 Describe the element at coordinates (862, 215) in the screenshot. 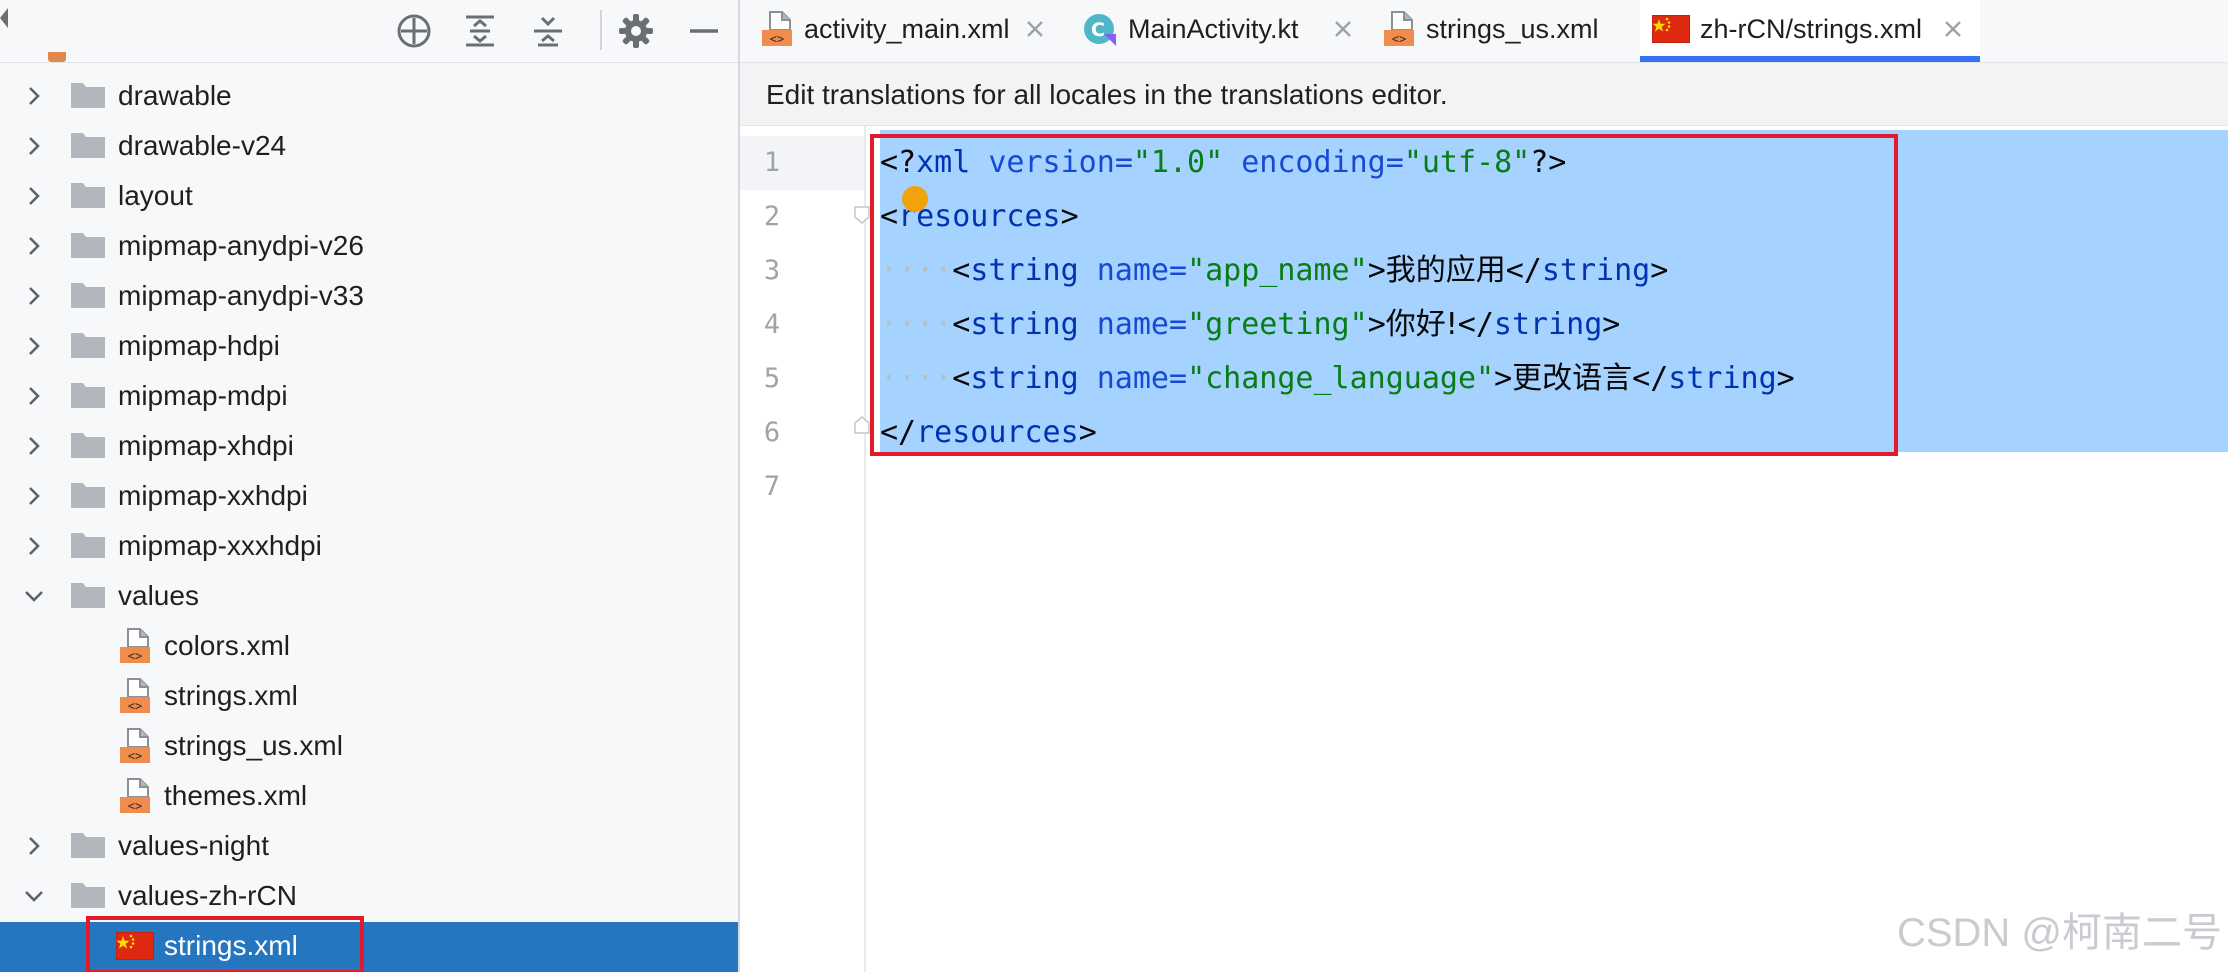

I see `fold-start-icon` at that location.